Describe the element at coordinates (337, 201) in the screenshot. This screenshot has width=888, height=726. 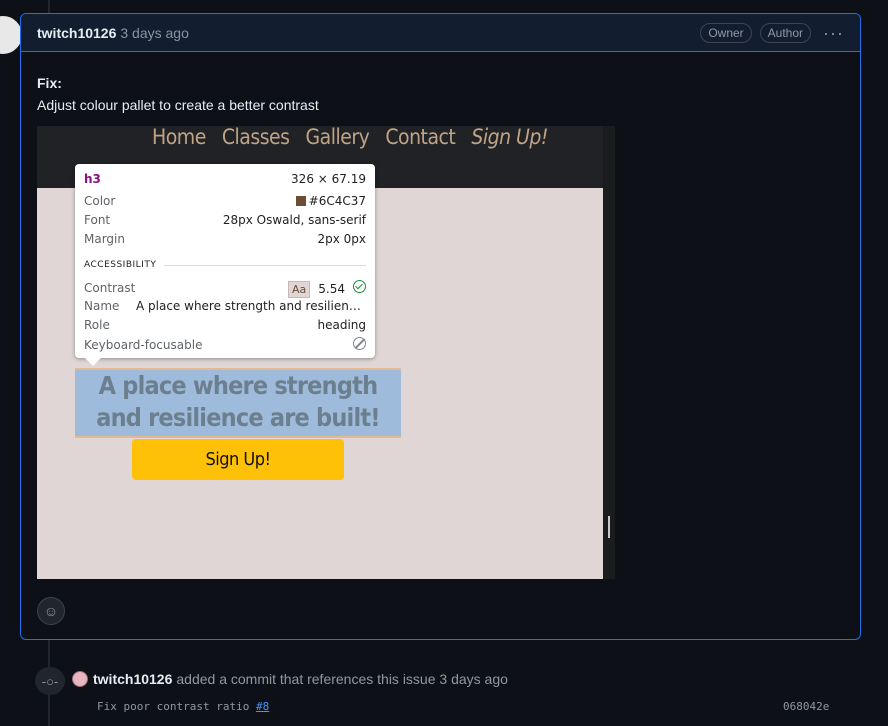
I see `inspector-color-value: #6C4C37` at that location.